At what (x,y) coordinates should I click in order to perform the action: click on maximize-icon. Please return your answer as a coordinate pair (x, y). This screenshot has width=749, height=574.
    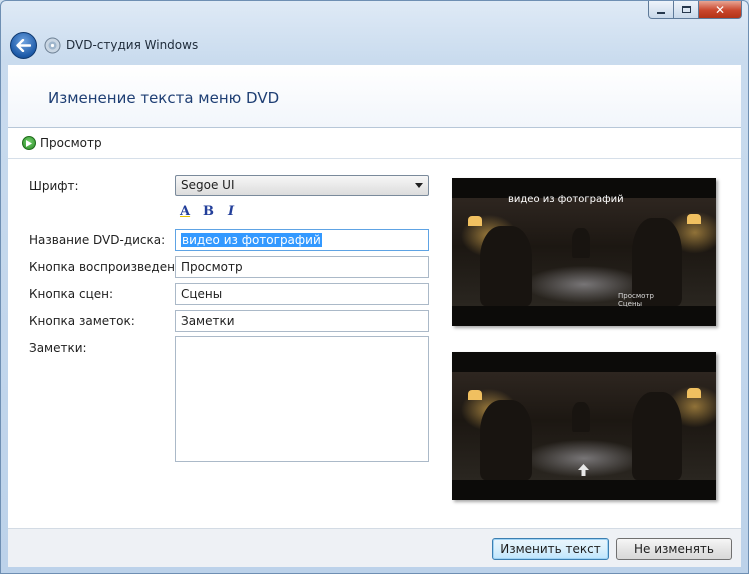
    Looking at the image, I should click on (686, 9).